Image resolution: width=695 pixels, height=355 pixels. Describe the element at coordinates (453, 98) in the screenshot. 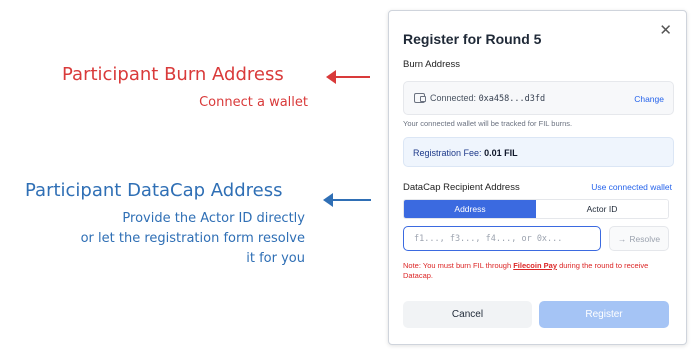

I see `wallet-status-text: Connected:` at that location.